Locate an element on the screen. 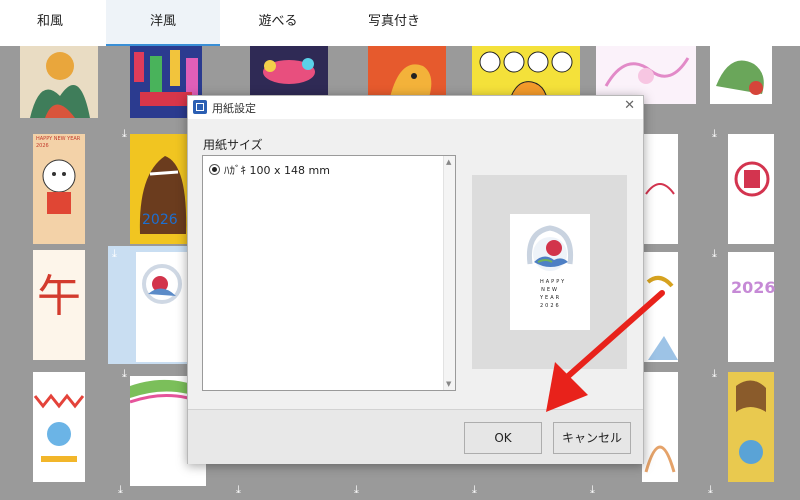 This screenshot has width=800, height=500. paper-size-list: ﾊｶﾞｷ 100 x 148 mm ▲ ▼ is located at coordinates (329, 273).